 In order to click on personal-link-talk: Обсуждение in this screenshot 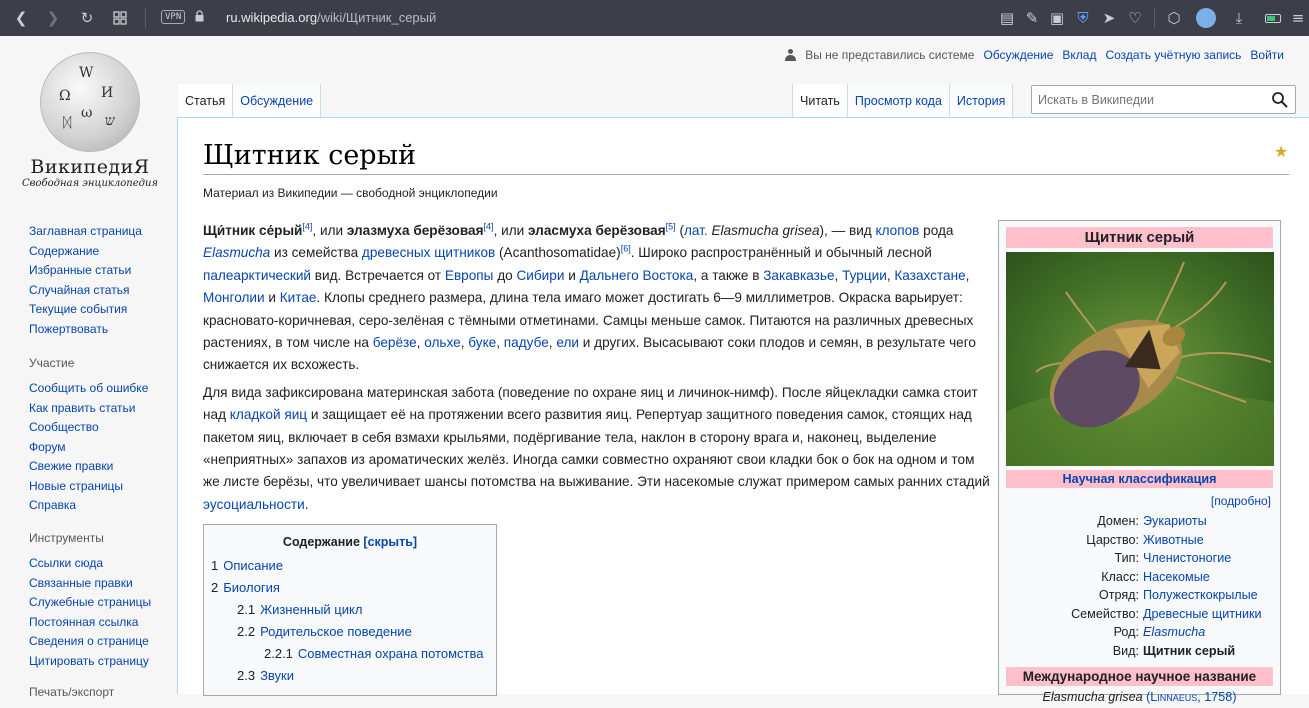, I will do `click(1018, 55)`.